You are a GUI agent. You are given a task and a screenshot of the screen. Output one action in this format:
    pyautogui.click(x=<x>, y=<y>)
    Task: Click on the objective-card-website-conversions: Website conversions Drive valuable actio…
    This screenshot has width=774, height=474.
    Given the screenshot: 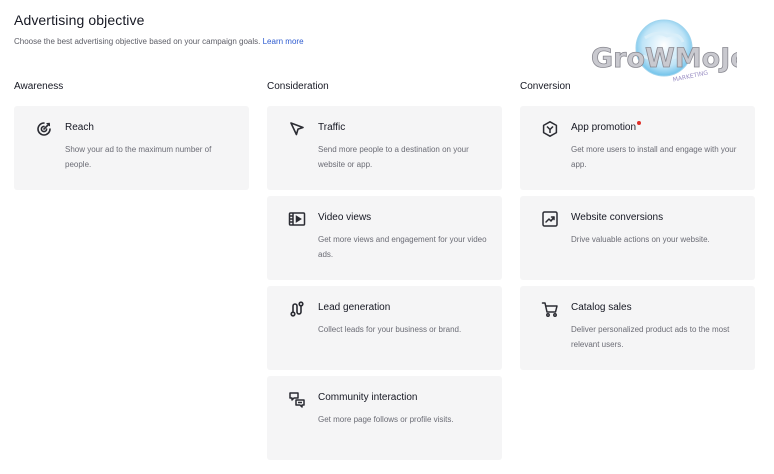 What is the action you would take?
    pyautogui.click(x=637, y=238)
    